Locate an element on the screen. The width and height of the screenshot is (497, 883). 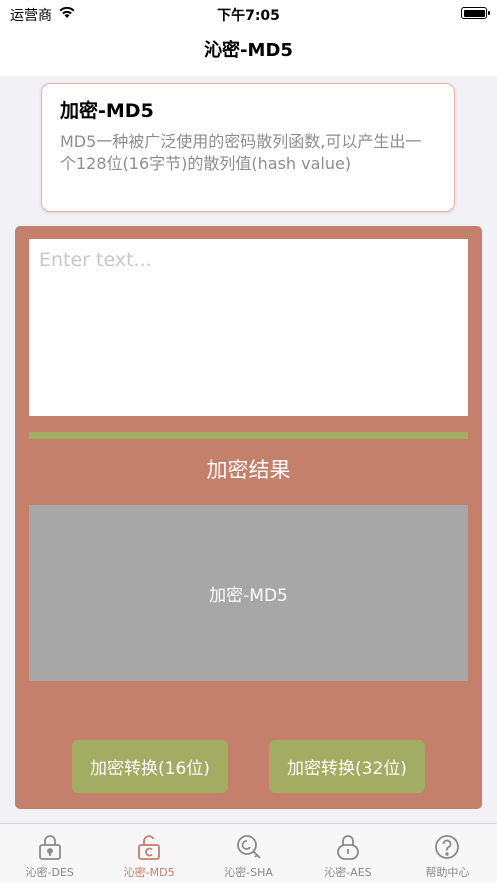
convert-16-button: 加密转换(16位) is located at coordinates (150, 766).